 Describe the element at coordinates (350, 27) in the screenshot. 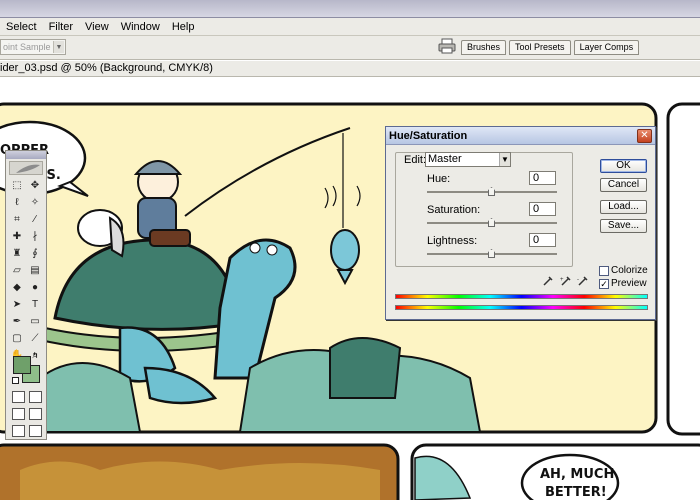

I see `menu-bar: Select Filter View Window Help` at that location.